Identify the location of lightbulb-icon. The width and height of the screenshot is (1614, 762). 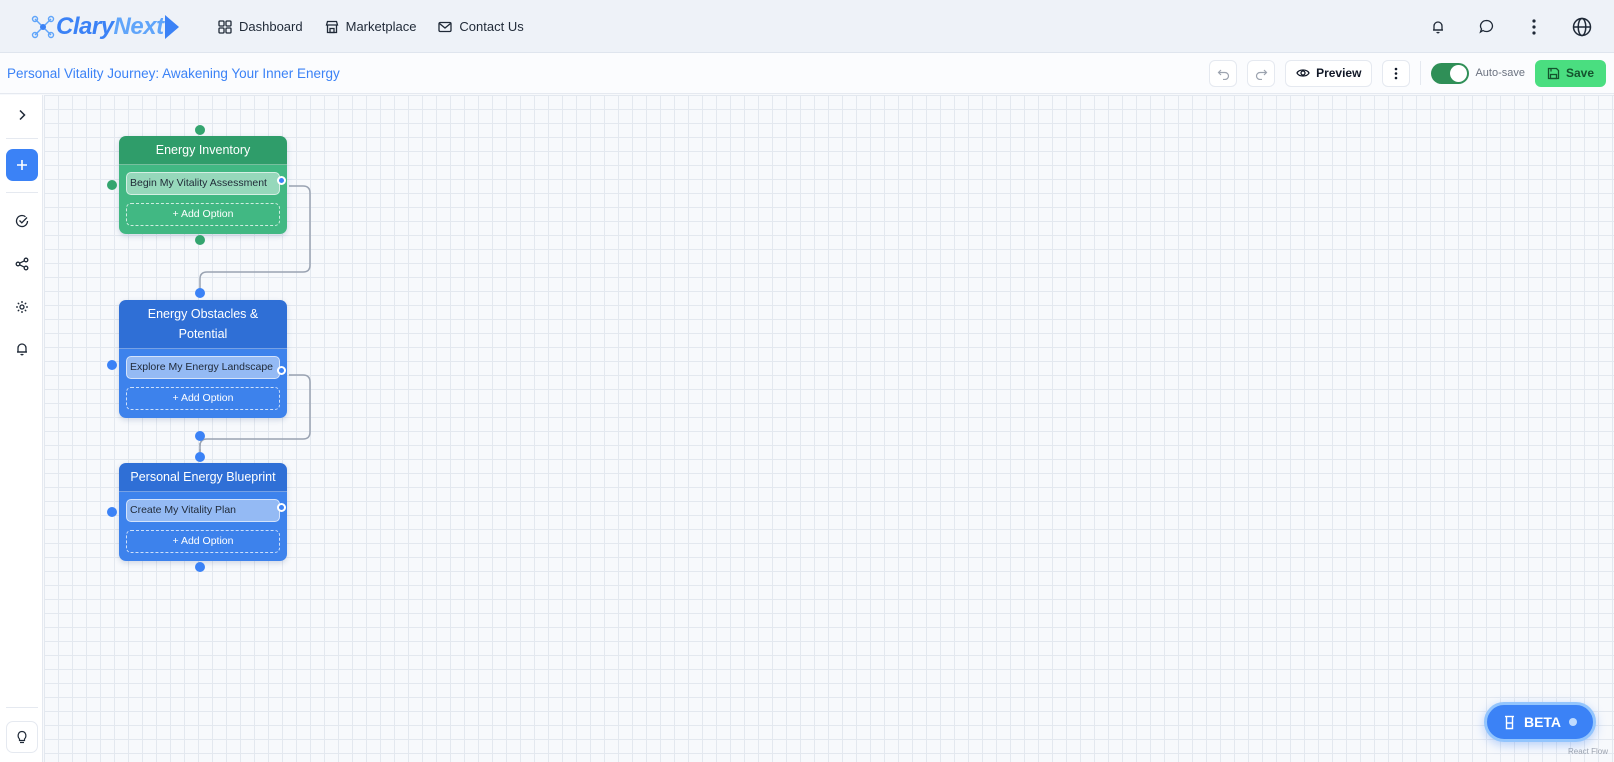
(22, 737).